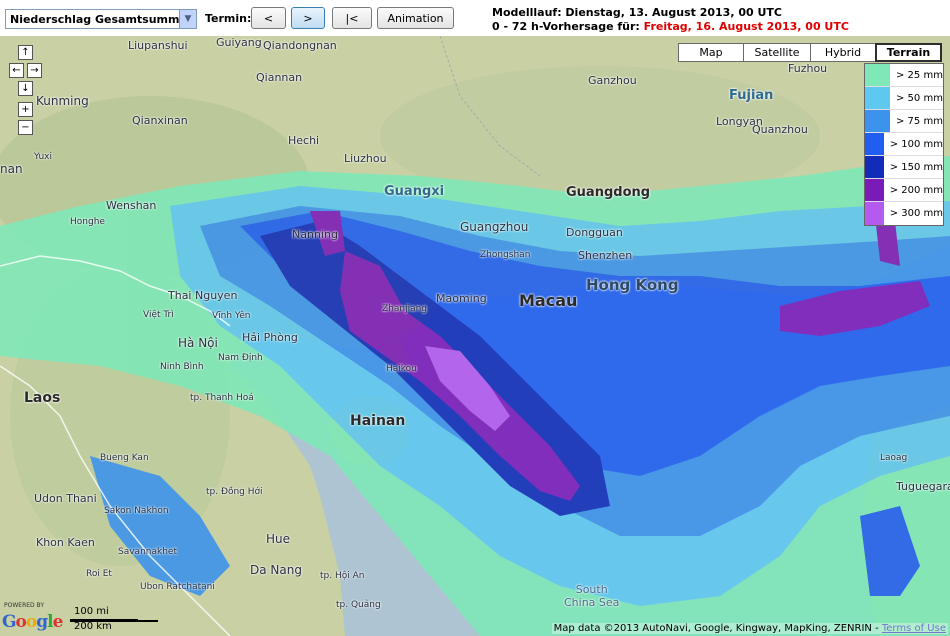 The image size is (950, 636). Describe the element at coordinates (461, 298) in the screenshot. I see `label-maoming: Maoming` at that location.